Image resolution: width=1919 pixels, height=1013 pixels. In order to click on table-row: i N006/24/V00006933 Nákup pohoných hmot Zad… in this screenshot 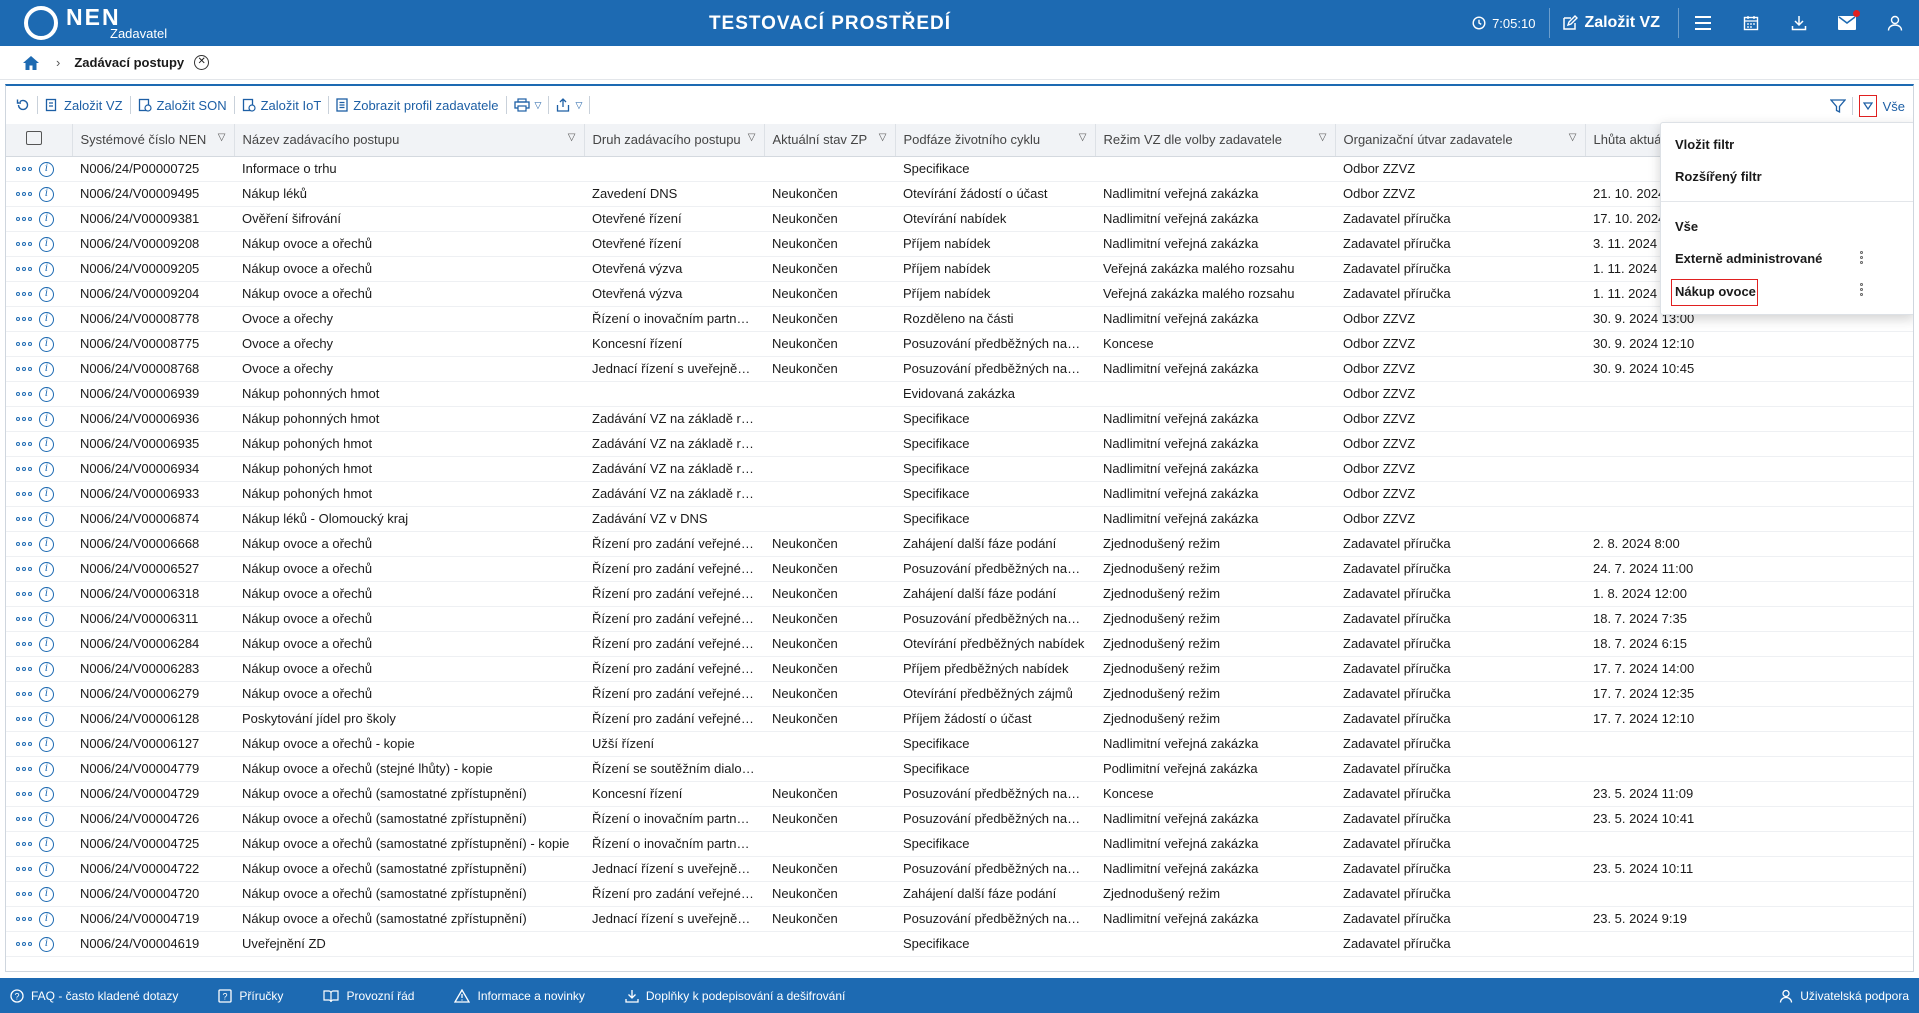, I will do `click(959, 494)`.